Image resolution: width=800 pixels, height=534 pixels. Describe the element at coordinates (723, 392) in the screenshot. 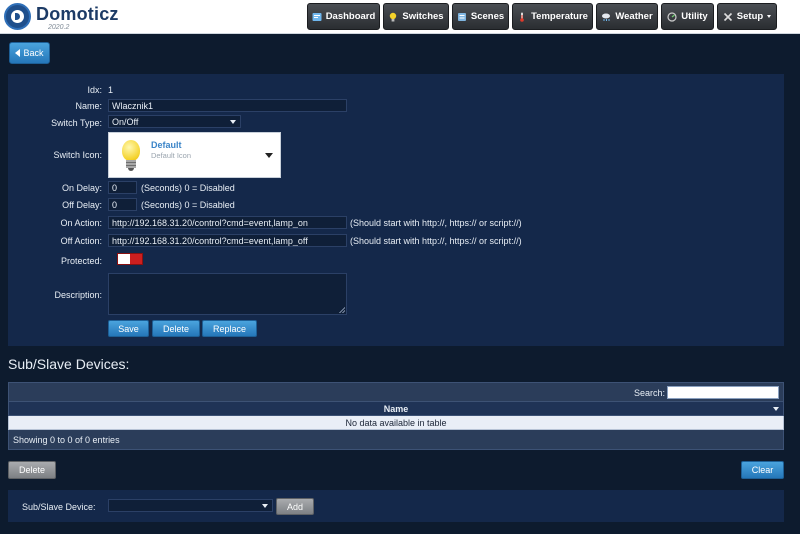

I see `search-input` at that location.